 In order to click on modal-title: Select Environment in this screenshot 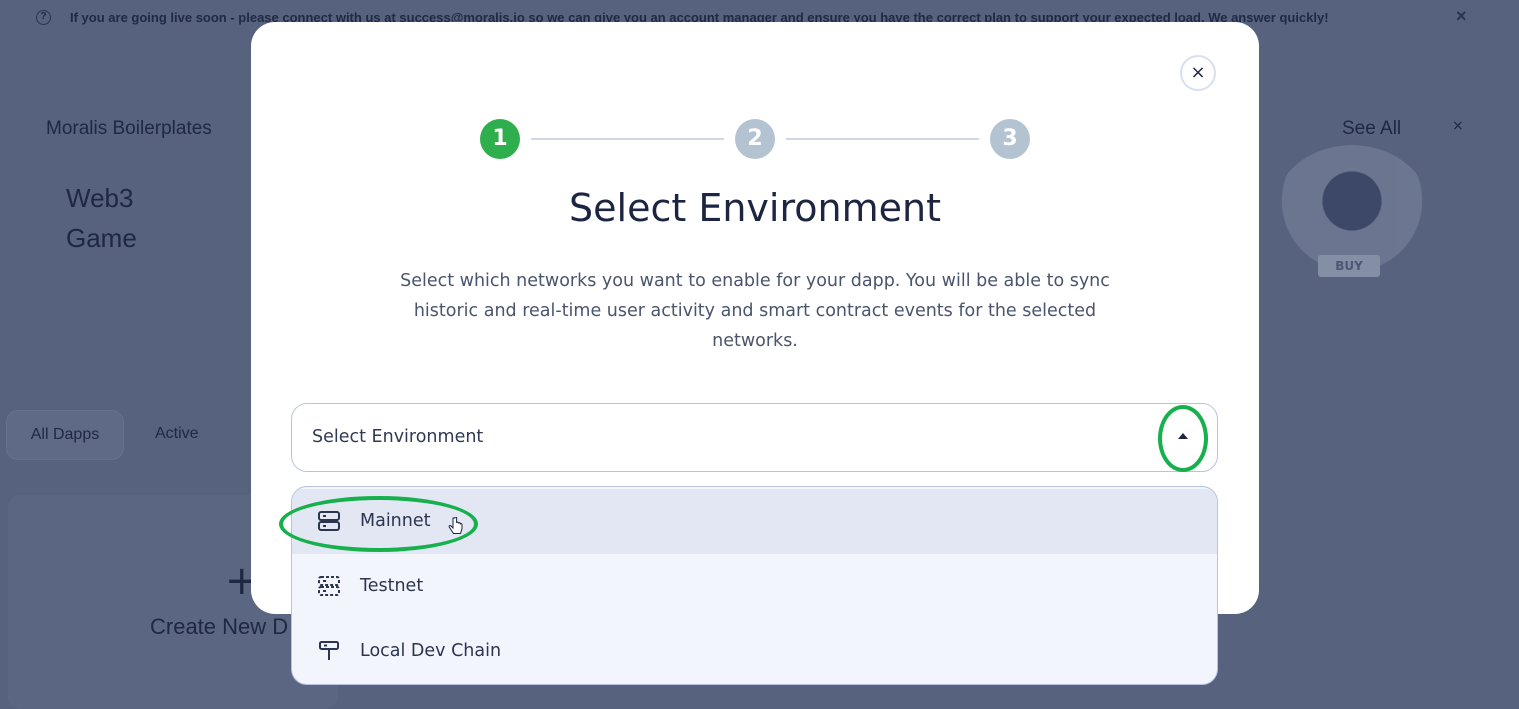, I will do `click(755, 208)`.